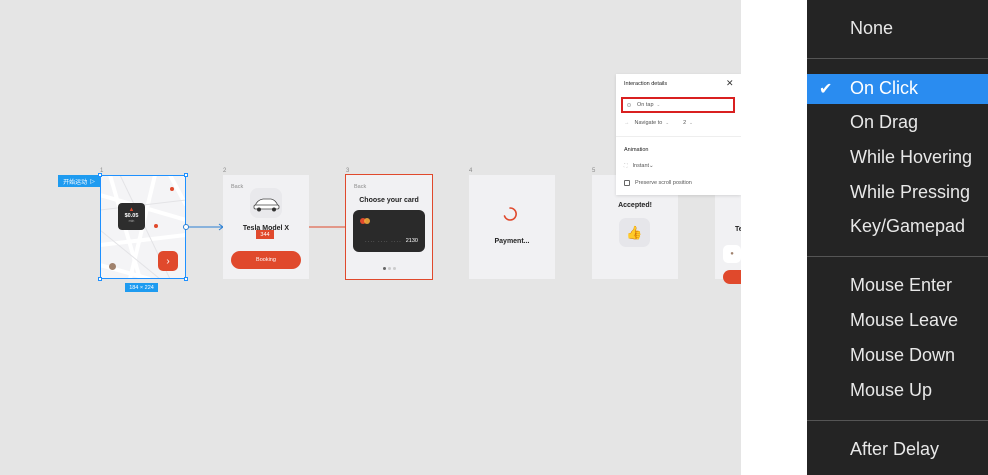 The height and width of the screenshot is (475, 988). I want to click on card-pager, so click(389, 268).